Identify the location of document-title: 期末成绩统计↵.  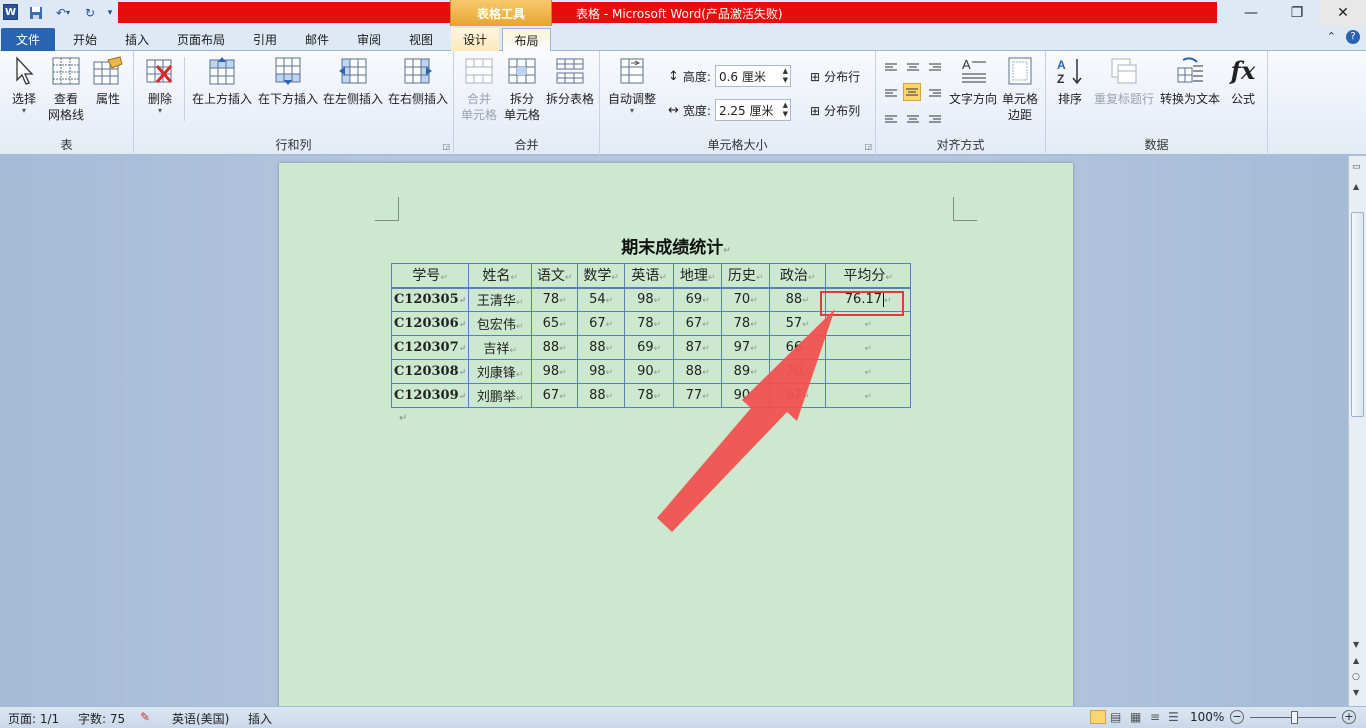
(676, 245).